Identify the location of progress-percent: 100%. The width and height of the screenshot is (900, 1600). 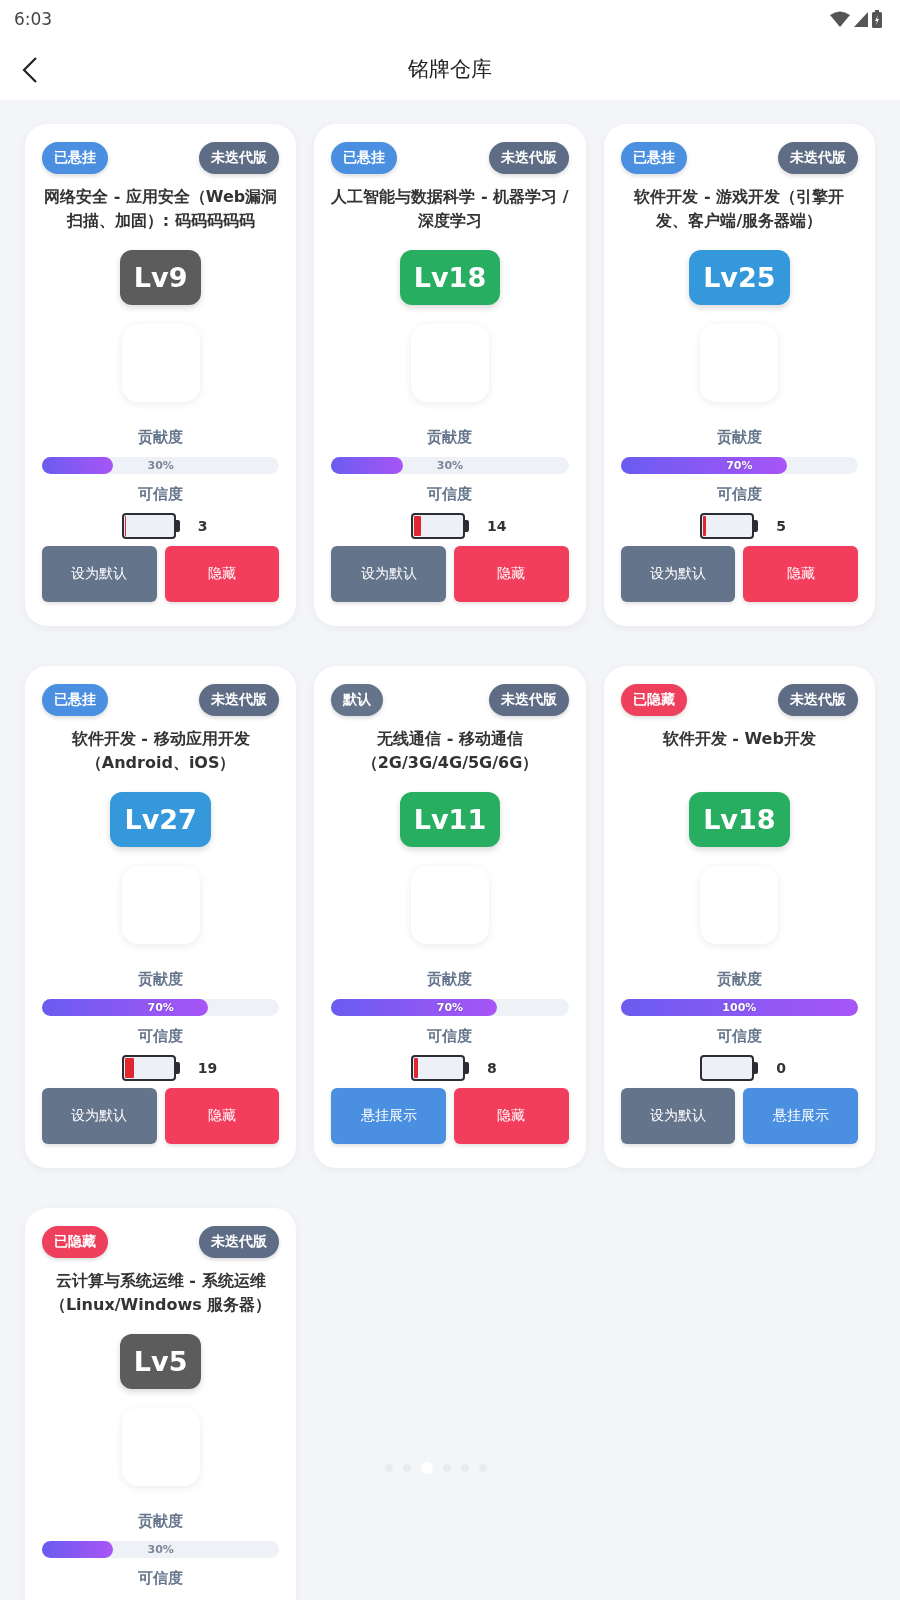
(739, 1008).